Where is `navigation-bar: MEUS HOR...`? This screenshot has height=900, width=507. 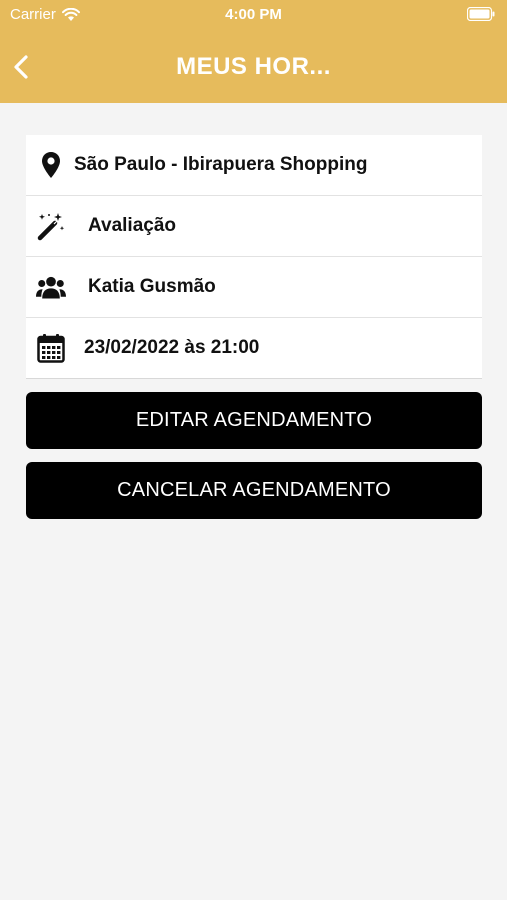
navigation-bar: MEUS HOR... is located at coordinates (253, 67).